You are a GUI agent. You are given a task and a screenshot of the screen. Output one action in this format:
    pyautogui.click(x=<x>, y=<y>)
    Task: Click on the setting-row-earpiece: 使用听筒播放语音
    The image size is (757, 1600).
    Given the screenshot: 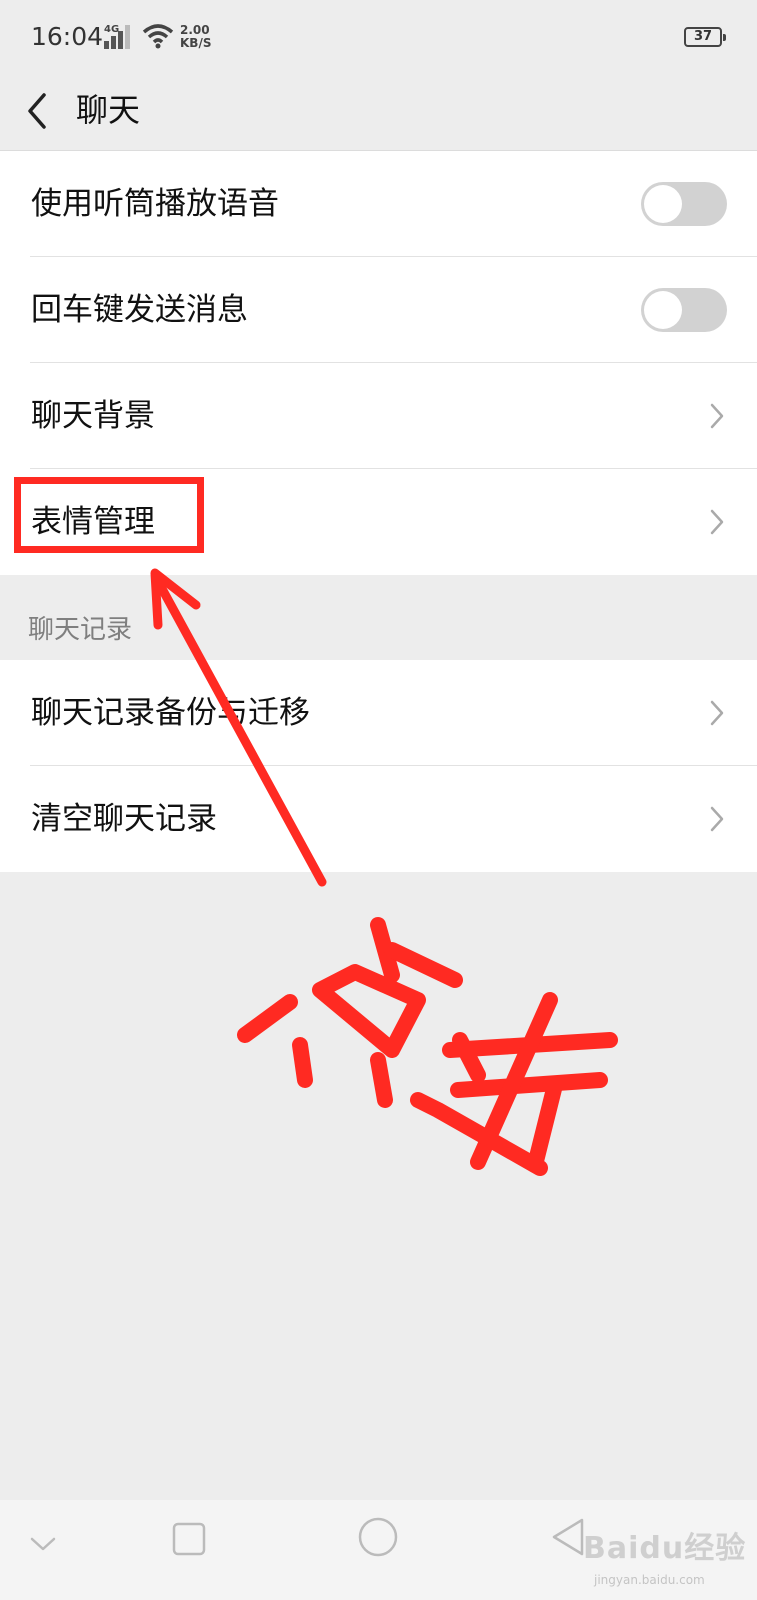 What is the action you would take?
    pyautogui.click(x=378, y=204)
    